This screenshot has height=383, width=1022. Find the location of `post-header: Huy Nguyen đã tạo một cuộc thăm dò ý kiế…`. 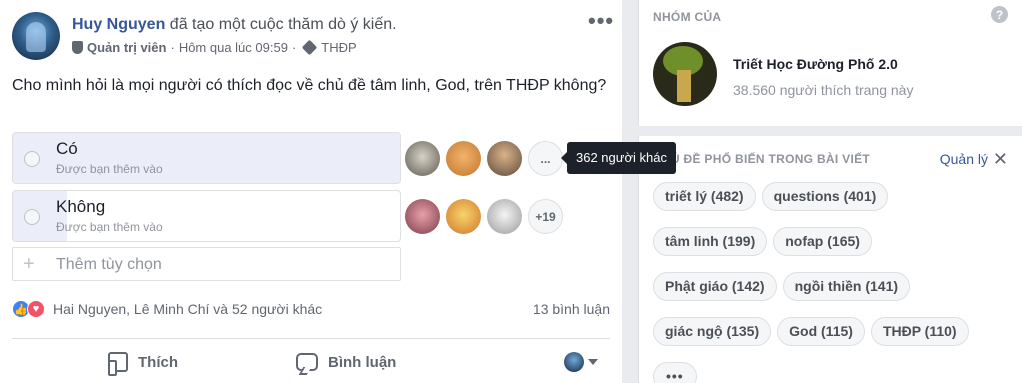

post-header: Huy Nguyen đã tạo một cuộc thăm dò ý kiế… is located at coordinates (322, 35).